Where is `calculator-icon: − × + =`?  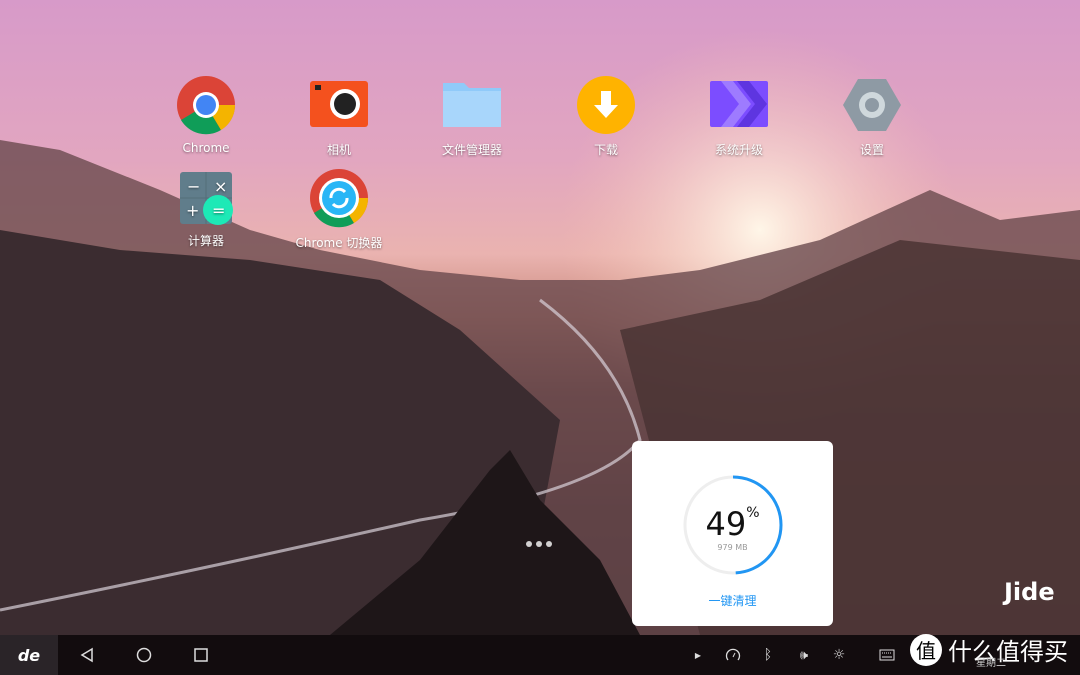 calculator-icon: − × + = is located at coordinates (206, 198).